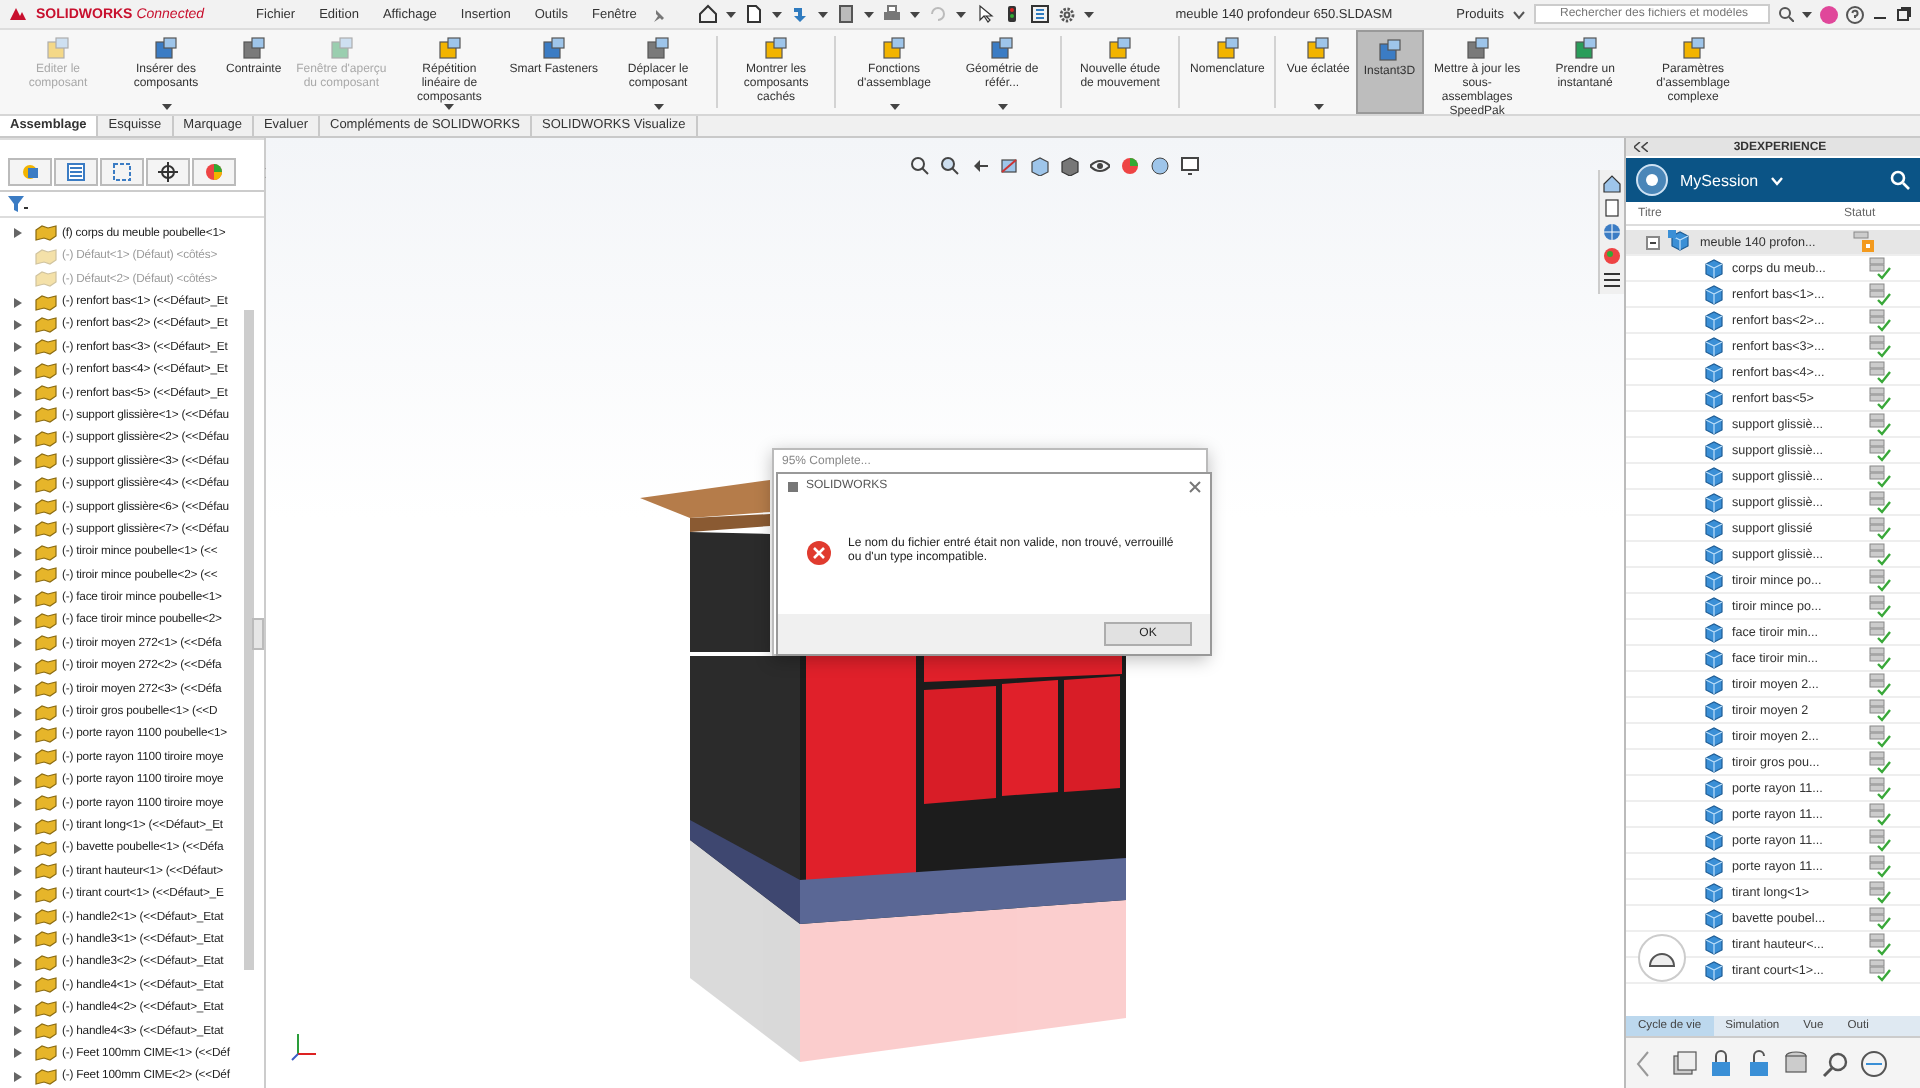 The height and width of the screenshot is (1088, 1920). What do you see at coordinates (754, 14) in the screenshot?
I see `new-document-icon` at bounding box center [754, 14].